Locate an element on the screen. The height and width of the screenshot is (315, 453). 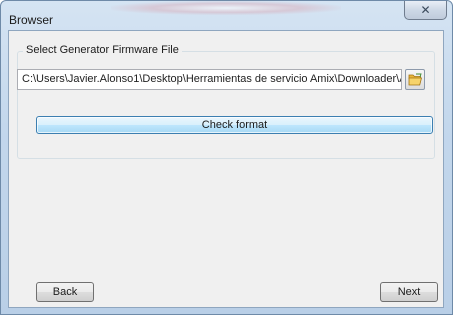
close-button: ✕ is located at coordinates (425, 10).